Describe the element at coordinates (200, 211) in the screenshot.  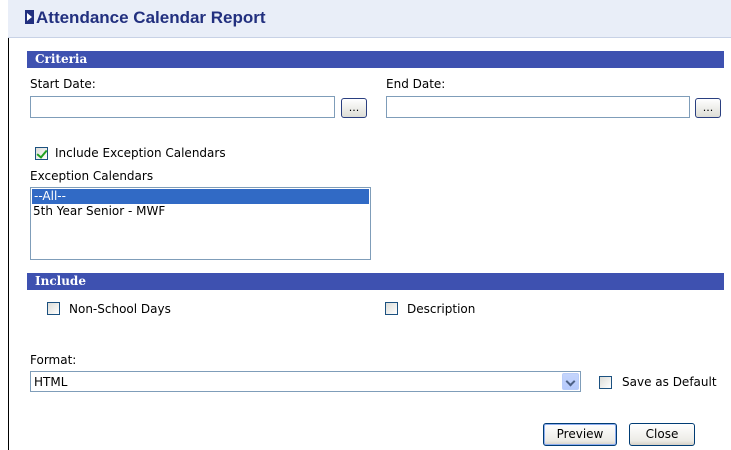
I see `list-item: 5th Year Senior - MWF` at that location.